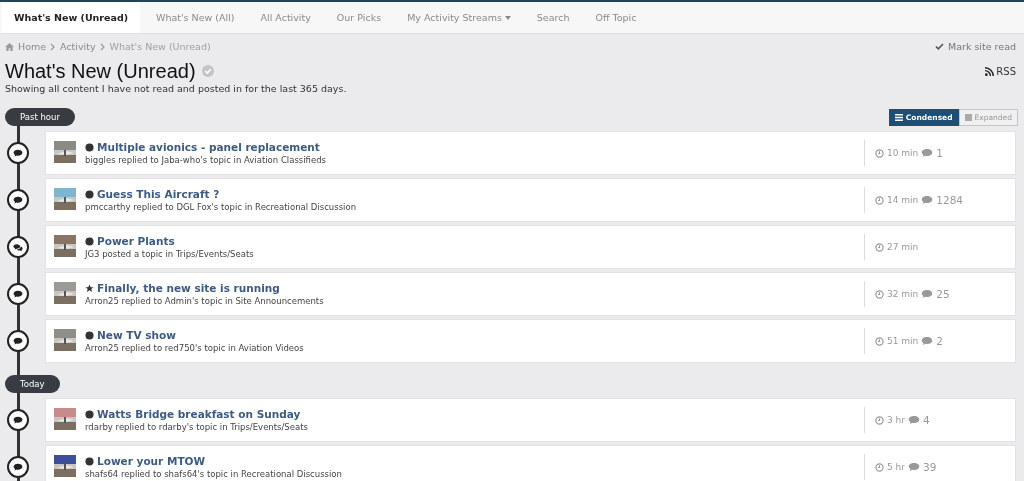 The width and height of the screenshot is (1024, 481). Describe the element at coordinates (896, 467) in the screenshot. I see `time-ago: 5 hr` at that location.